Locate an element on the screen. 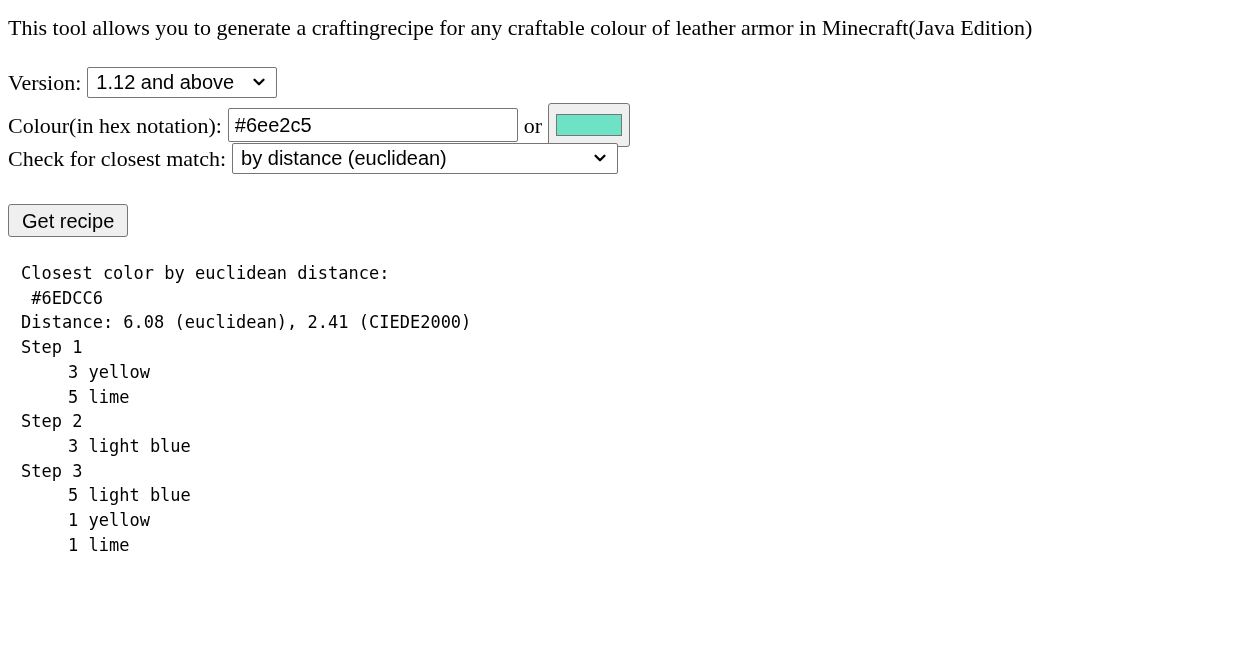 The height and width of the screenshot is (645, 1250). result-heading: Closest color by euclidean distance: is located at coordinates (205, 273).